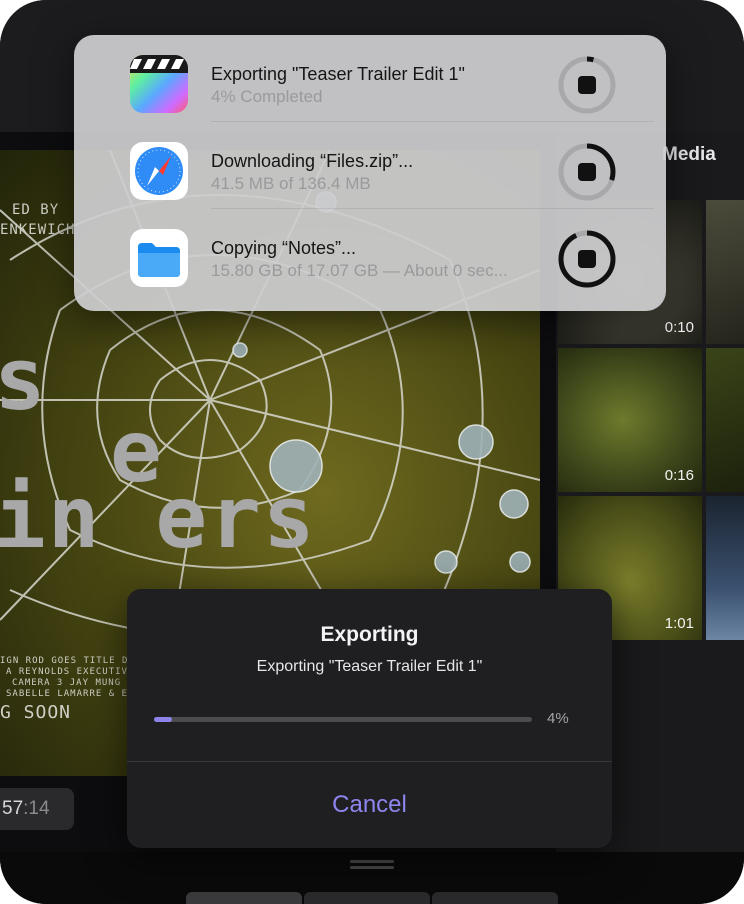 The height and width of the screenshot is (904, 744). Describe the element at coordinates (291, 183) in the screenshot. I see `progress-subtitle: 41.5 MB of 136.4 MB` at that location.